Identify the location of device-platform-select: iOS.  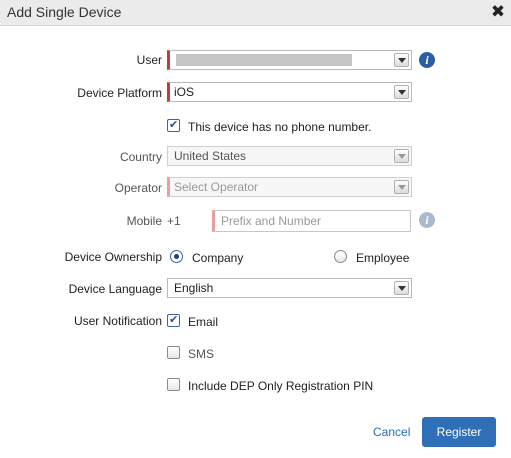
(289, 92).